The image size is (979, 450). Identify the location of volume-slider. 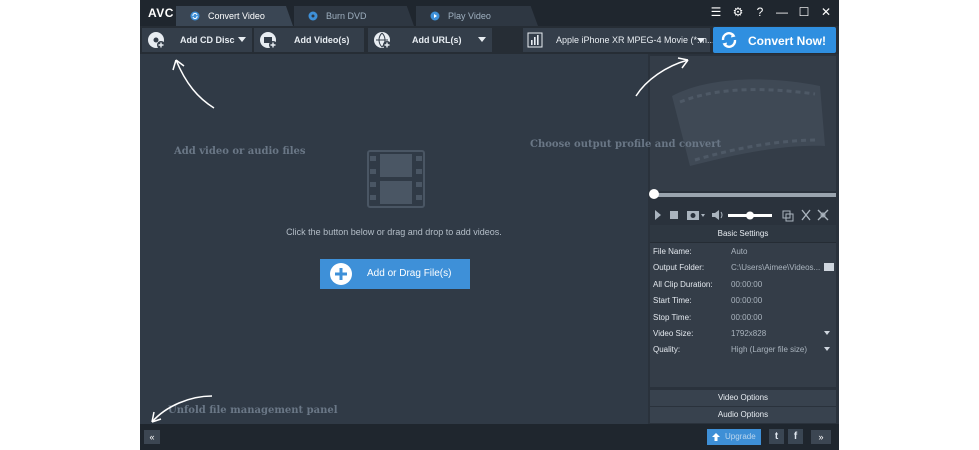
(750, 215).